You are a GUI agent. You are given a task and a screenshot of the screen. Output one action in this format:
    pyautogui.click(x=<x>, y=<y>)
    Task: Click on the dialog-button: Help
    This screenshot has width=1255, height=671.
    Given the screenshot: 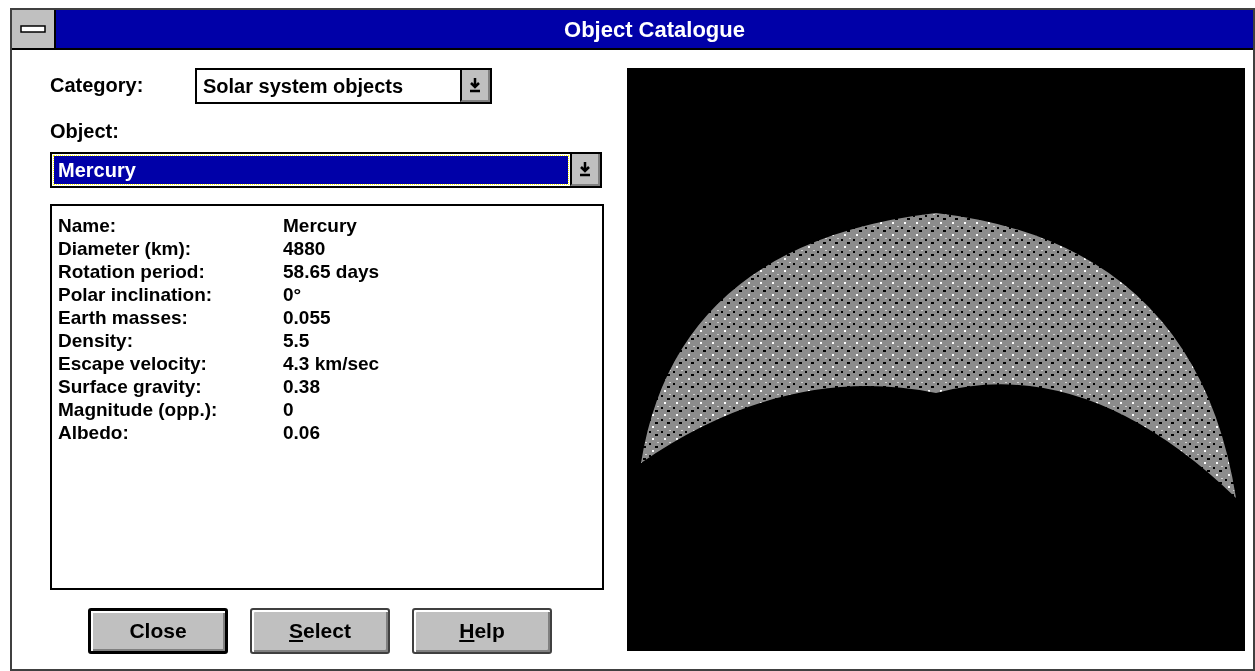 What is the action you would take?
    pyautogui.click(x=482, y=631)
    